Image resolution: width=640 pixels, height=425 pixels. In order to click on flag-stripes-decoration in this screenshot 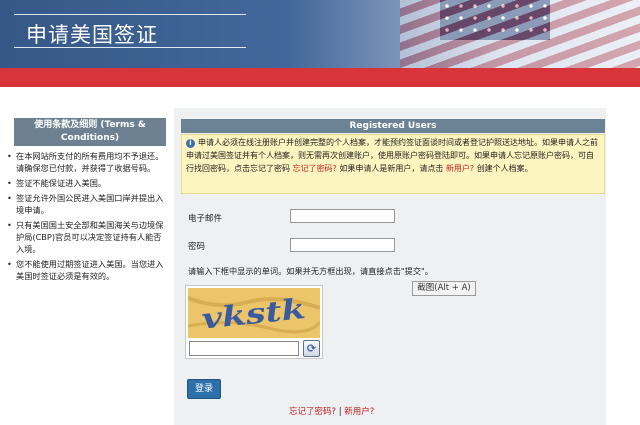, I will do `click(520, 34)`.